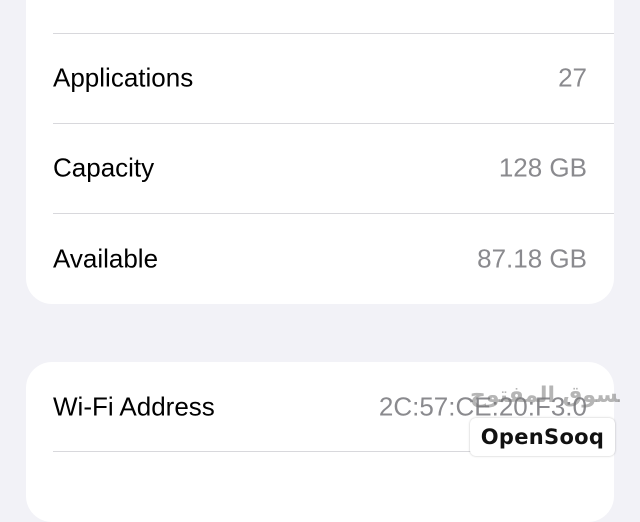 The image size is (640, 522). What do you see at coordinates (542, 167) in the screenshot?
I see `capacity-value: 128 GB` at bounding box center [542, 167].